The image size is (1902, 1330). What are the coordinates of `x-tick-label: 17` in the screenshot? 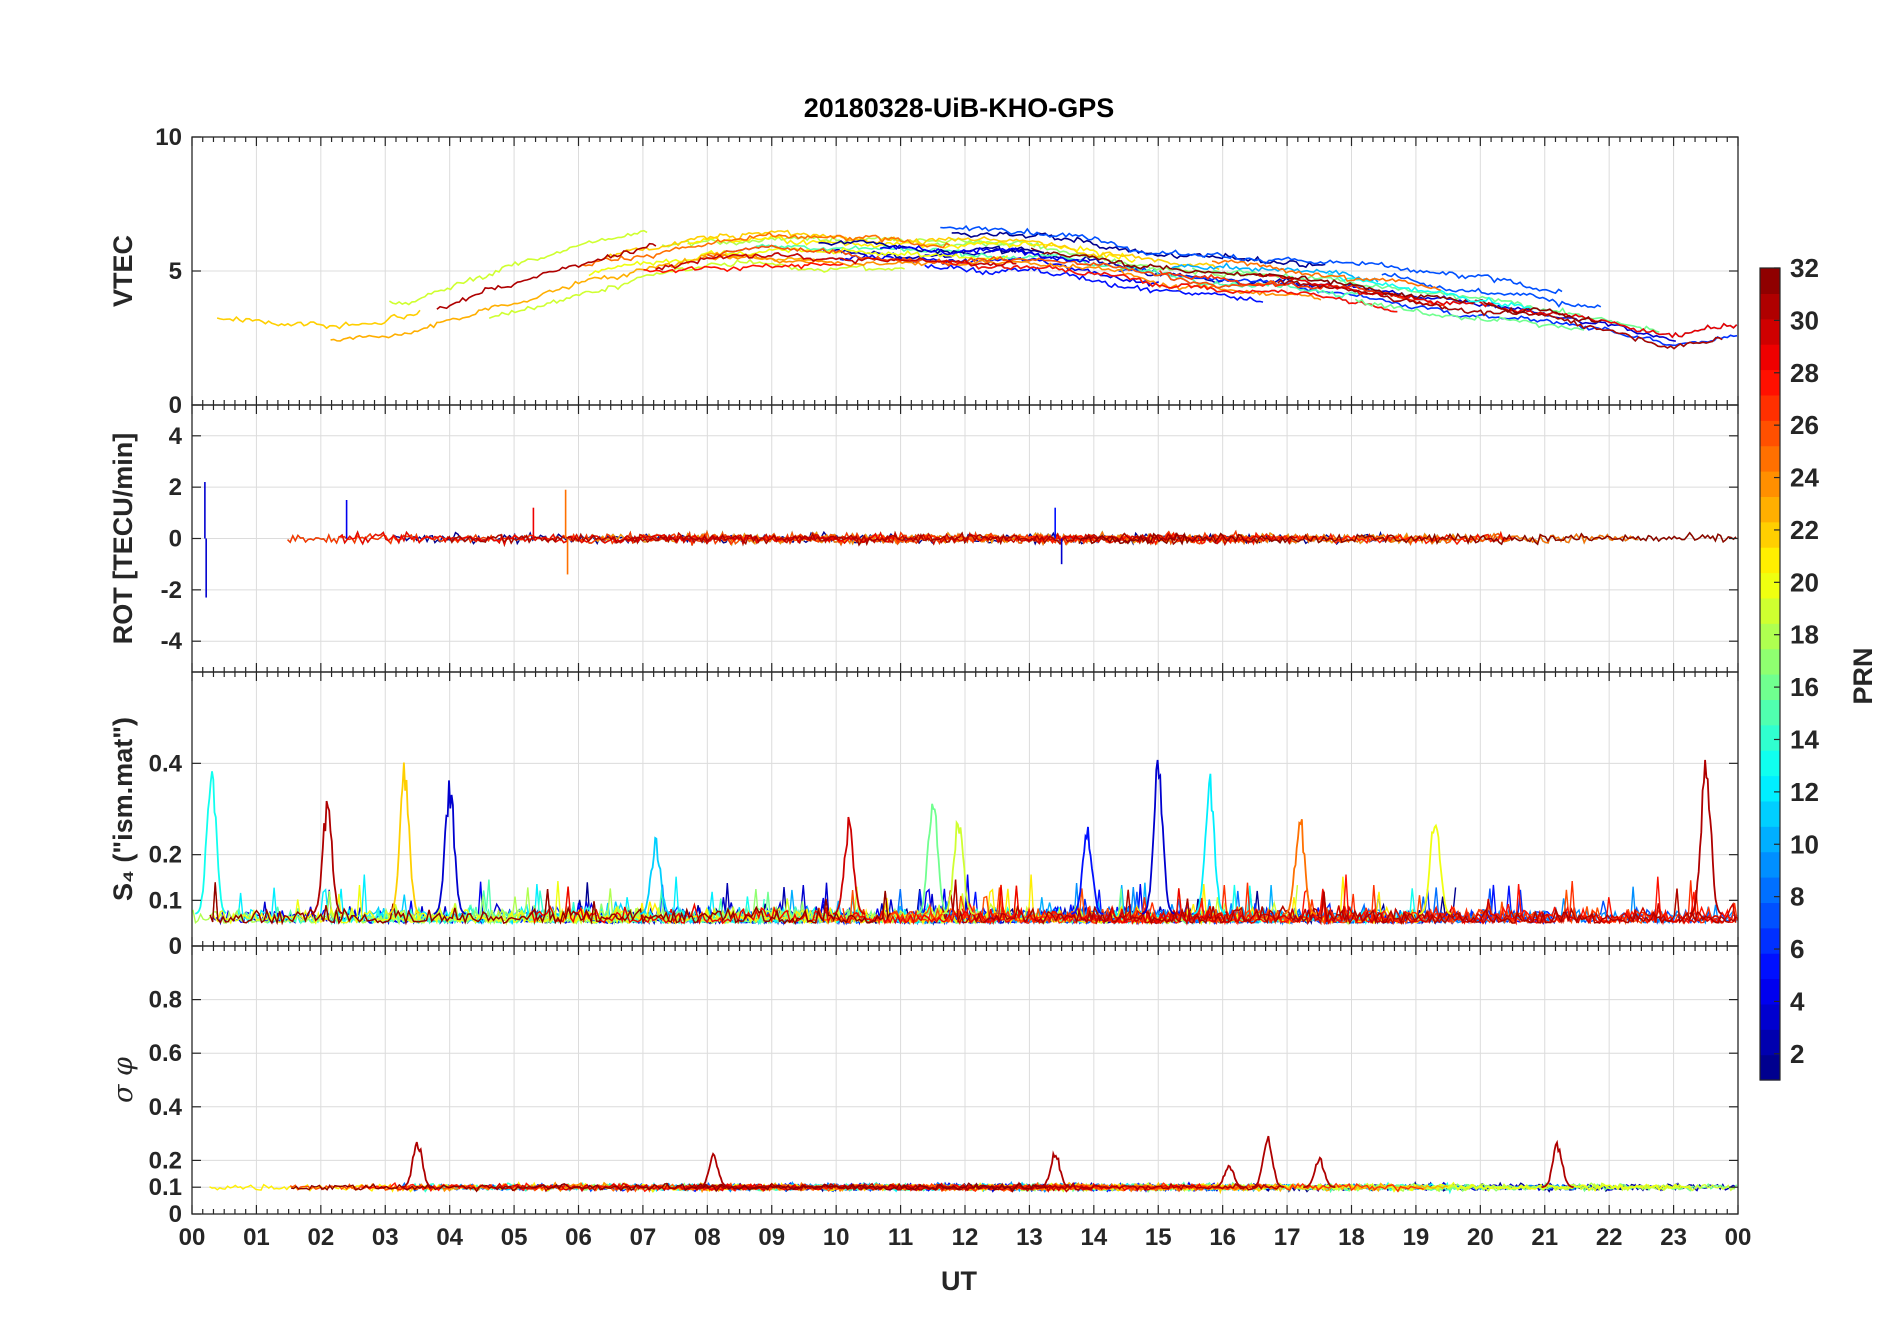 It's located at (1287, 1237).